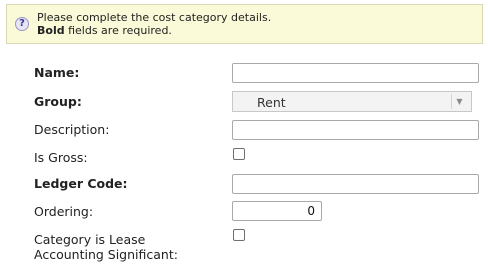  Describe the element at coordinates (355, 184) in the screenshot. I see `ledger-code-input` at that location.